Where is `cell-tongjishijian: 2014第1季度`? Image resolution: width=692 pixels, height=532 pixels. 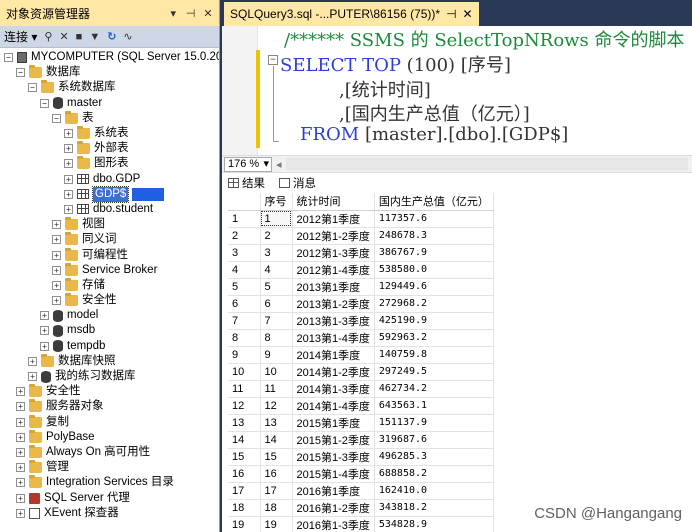
cell-tongjishijian: 2014第1季度 is located at coordinates (333, 355).